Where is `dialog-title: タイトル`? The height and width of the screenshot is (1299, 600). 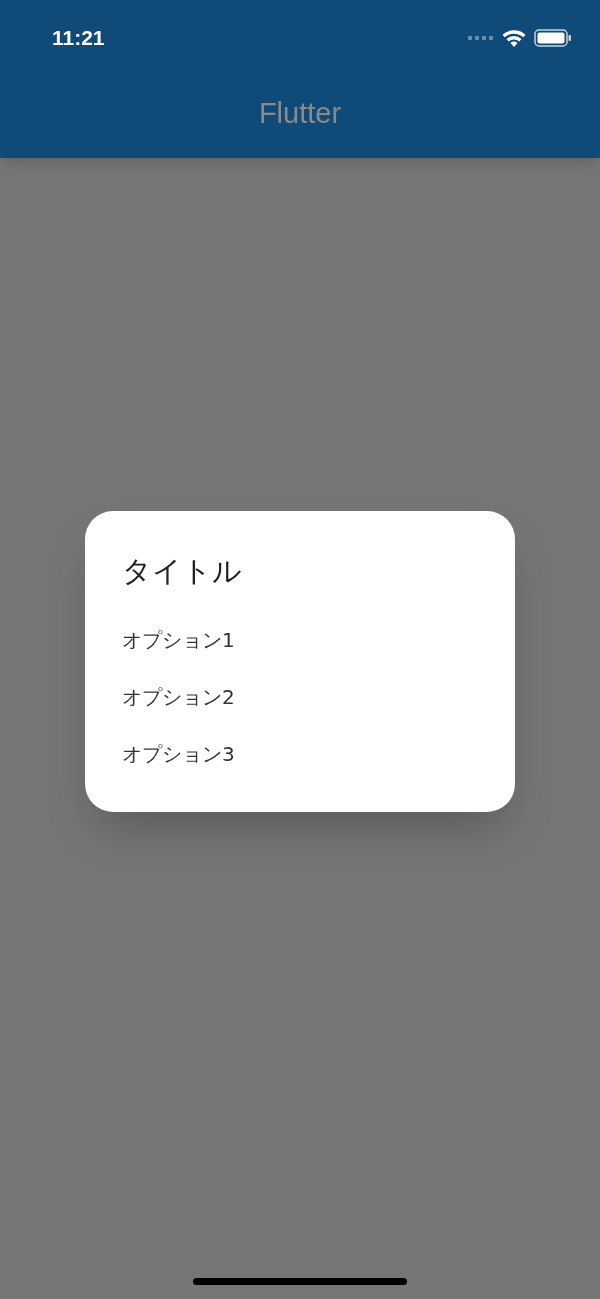
dialog-title: タイトル is located at coordinates (182, 571).